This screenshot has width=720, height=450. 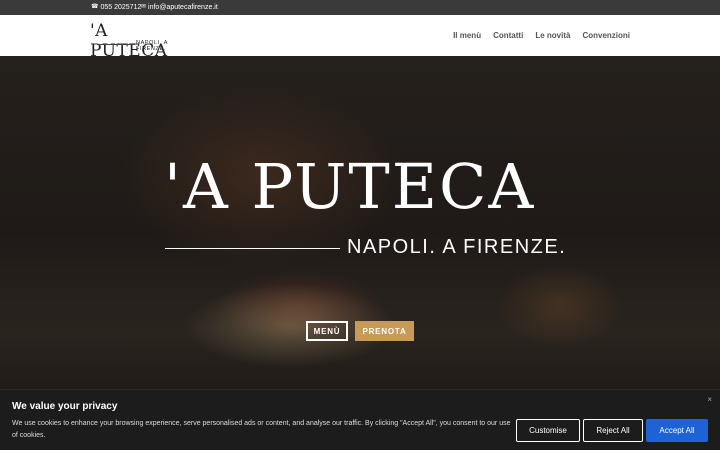 I want to click on phone-link: ☎ 055 2025712, so click(x=116, y=7).